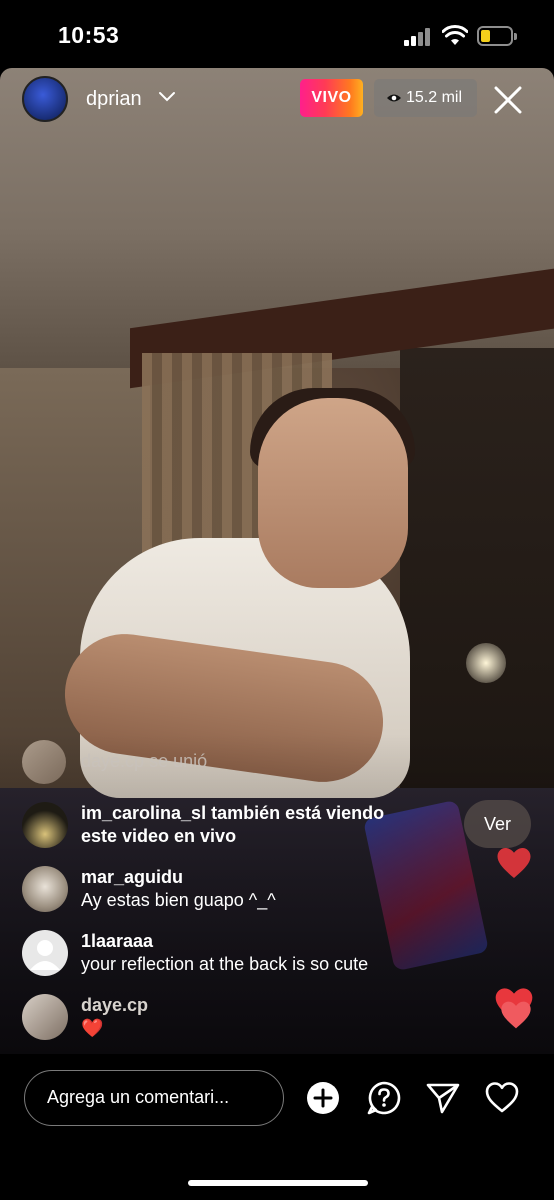  I want to click on eye-icon, so click(394, 98).